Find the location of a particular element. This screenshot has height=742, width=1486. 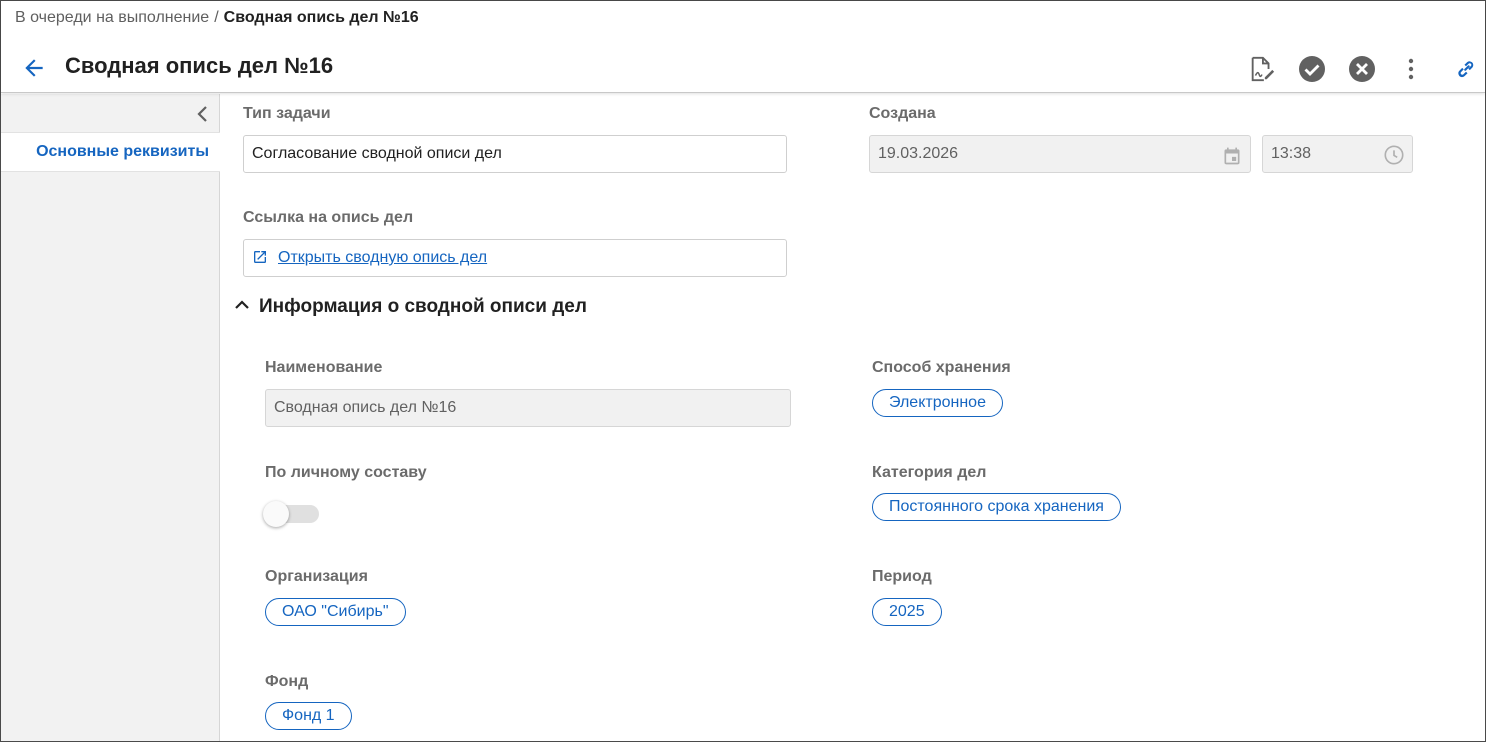

chevron-up-icon is located at coordinates (242, 305).